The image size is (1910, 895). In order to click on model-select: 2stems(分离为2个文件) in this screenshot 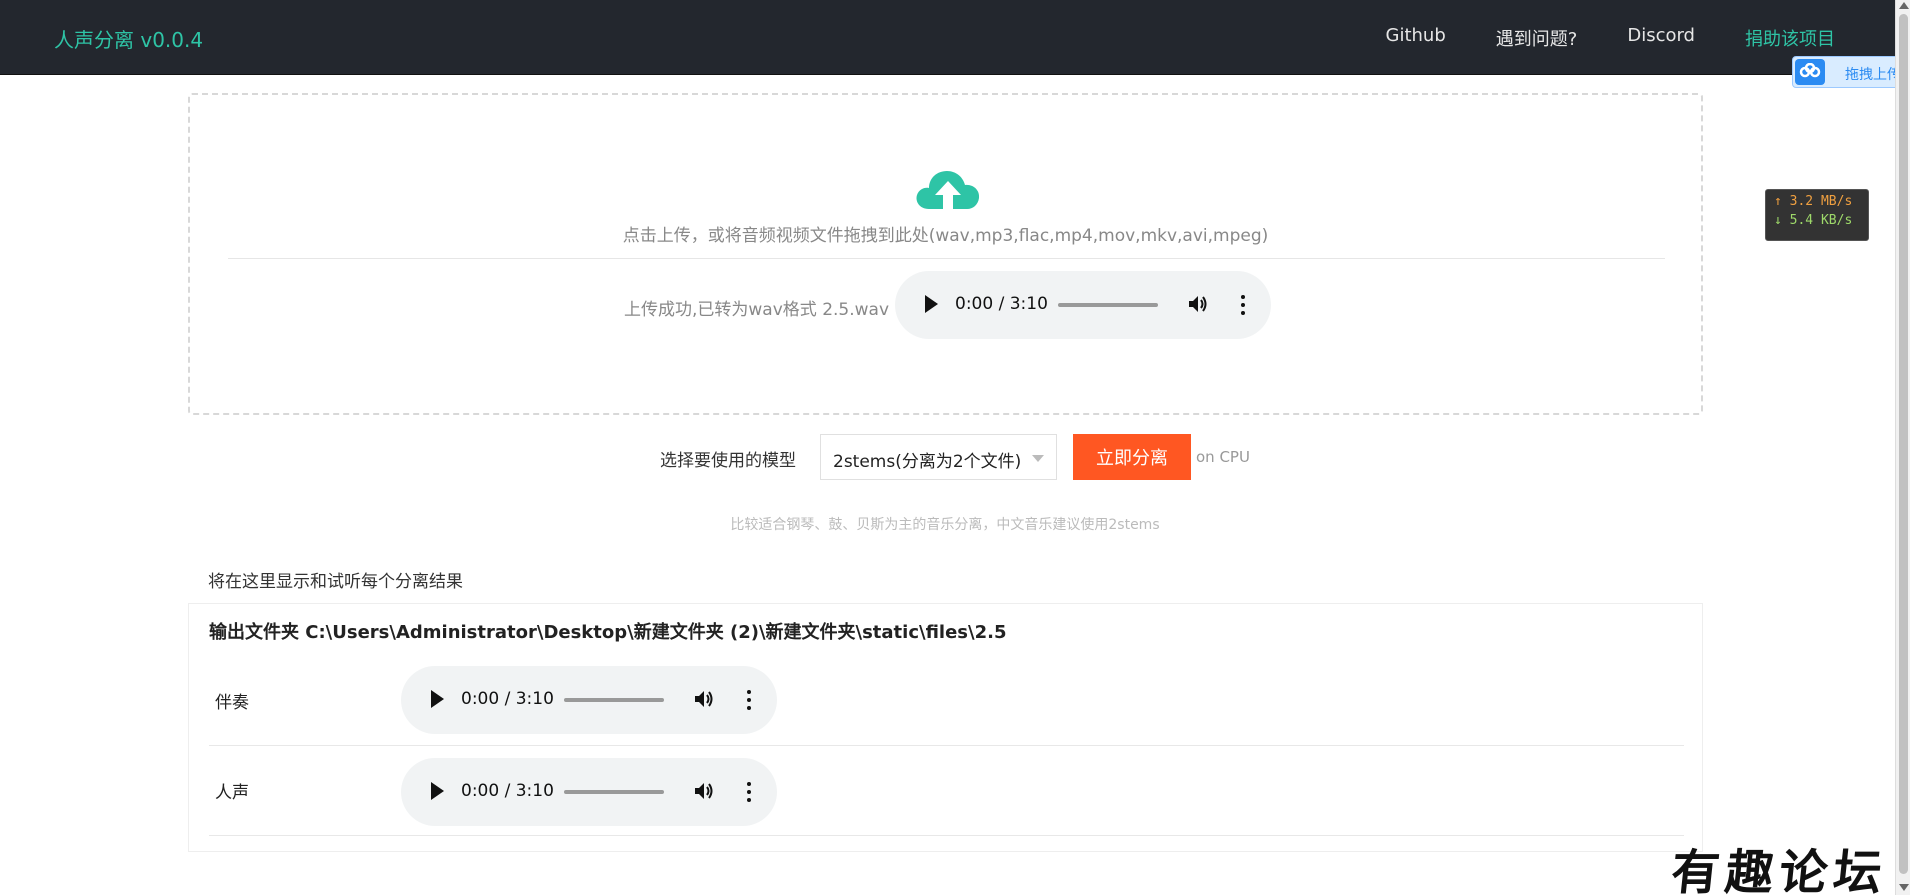, I will do `click(938, 457)`.